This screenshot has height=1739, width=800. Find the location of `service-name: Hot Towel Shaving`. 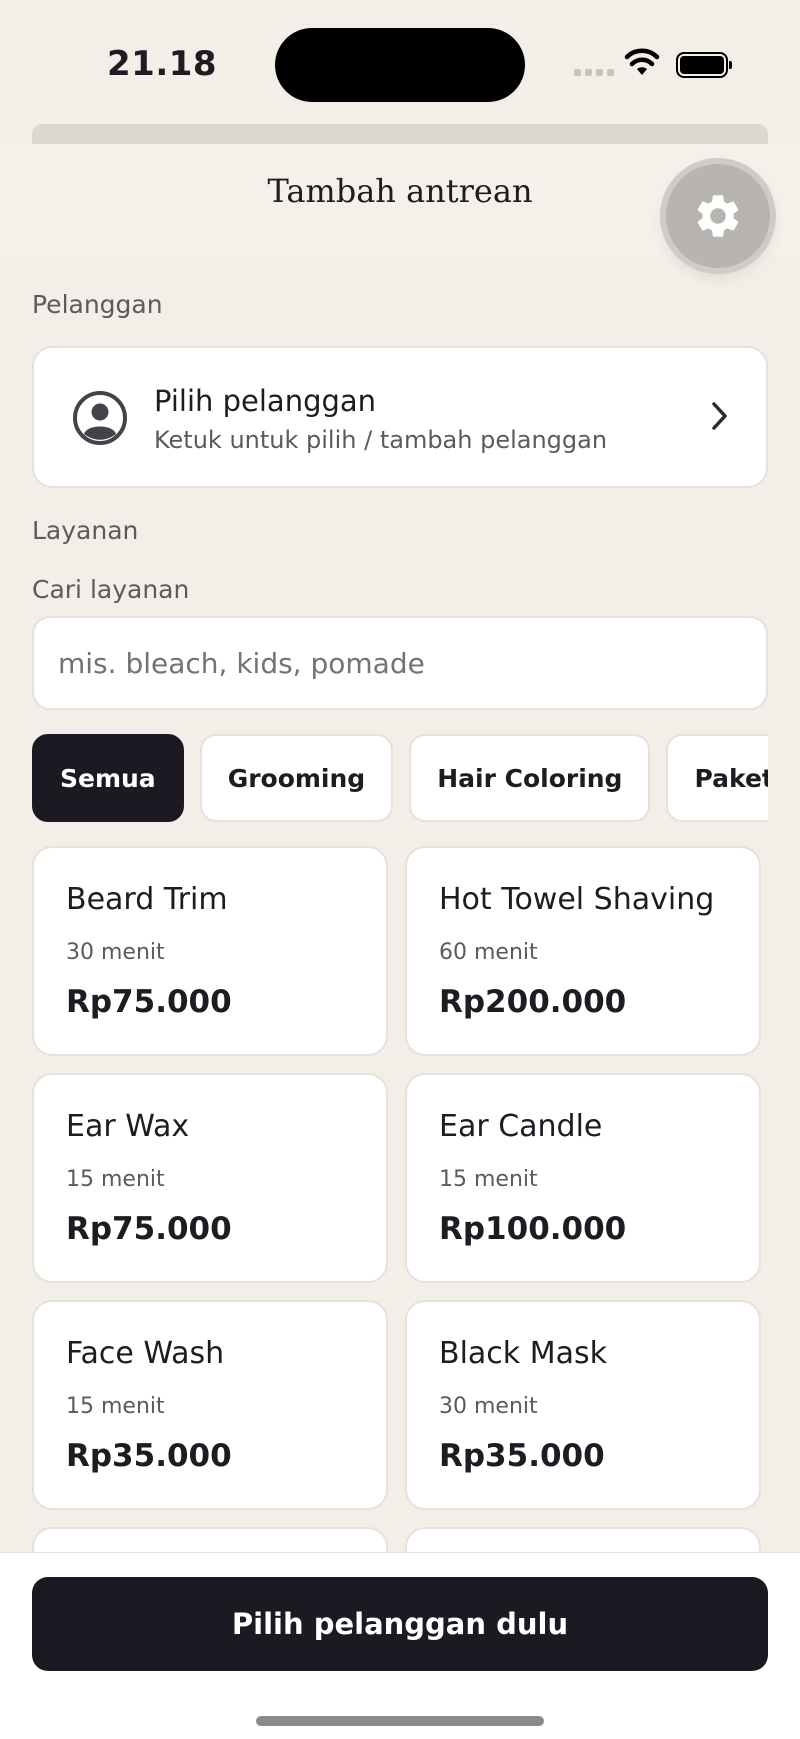

service-name: Hot Towel Shaving is located at coordinates (577, 899).